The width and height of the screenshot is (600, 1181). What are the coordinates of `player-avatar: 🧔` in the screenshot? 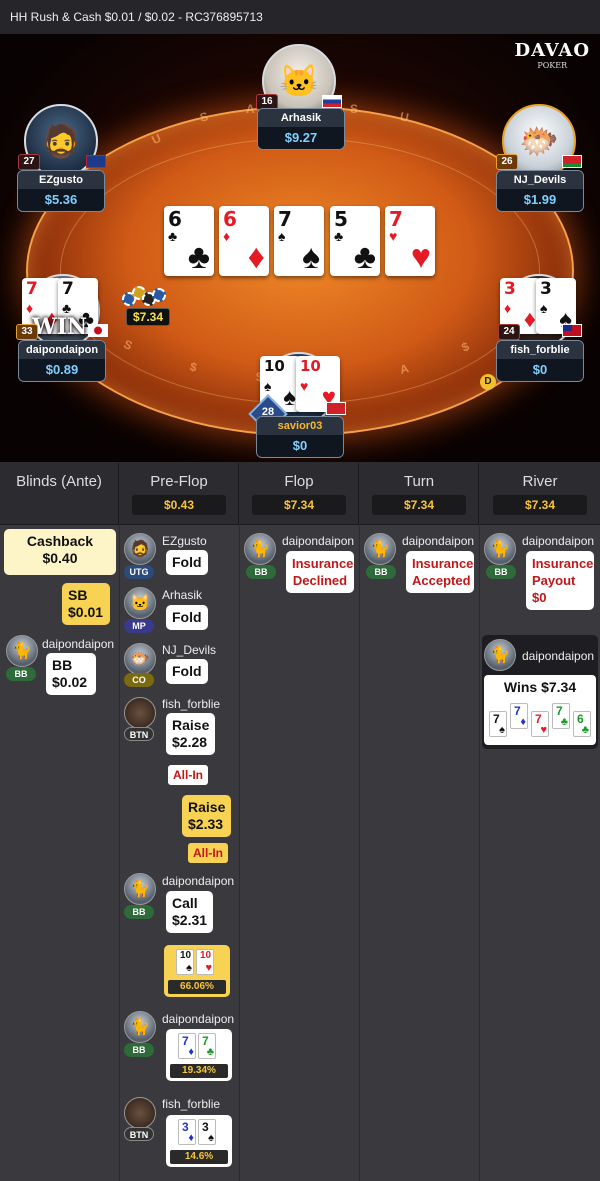 It's located at (140, 549).